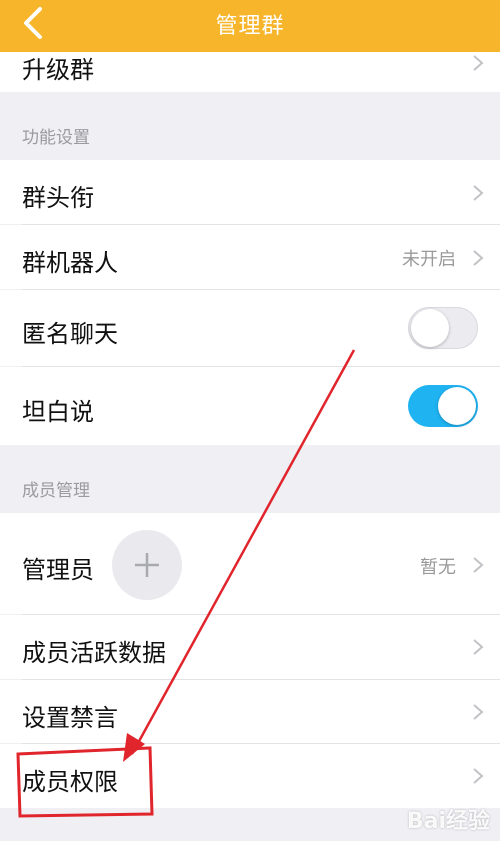 The width and height of the screenshot is (500, 841). Describe the element at coordinates (70, 334) in the screenshot. I see `anonymous-chat-label: 匿名聊天` at that location.